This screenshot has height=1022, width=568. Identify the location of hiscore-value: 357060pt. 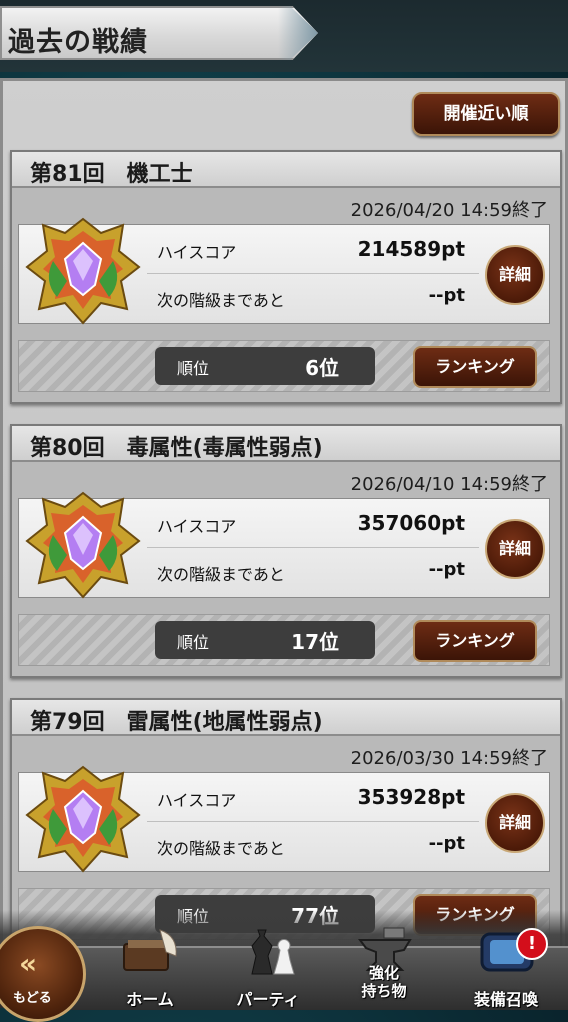
(411, 523).